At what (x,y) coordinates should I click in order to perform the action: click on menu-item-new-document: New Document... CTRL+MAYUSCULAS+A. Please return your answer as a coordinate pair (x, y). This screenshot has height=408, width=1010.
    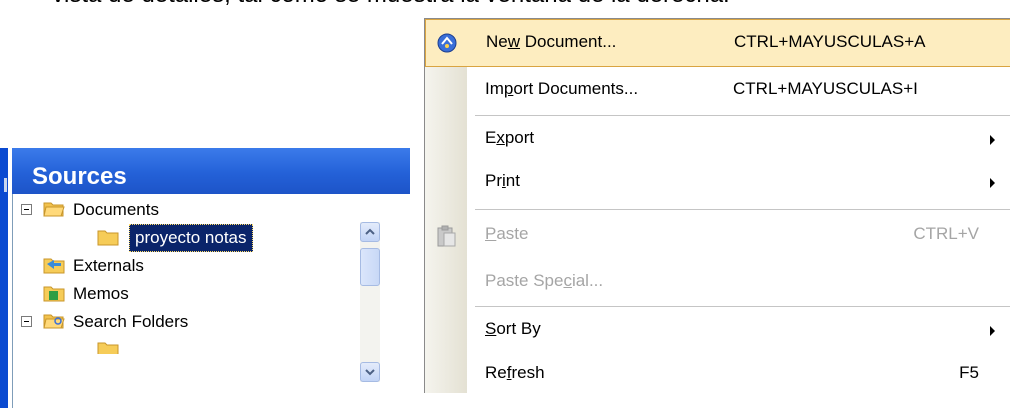
    Looking at the image, I should click on (717, 43).